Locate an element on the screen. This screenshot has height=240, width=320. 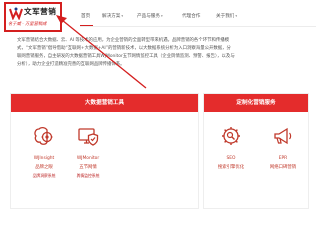
service-list: SEO 搜索引擎优化 EPR 网络口碑营销 is located at coordinates (256, 160).